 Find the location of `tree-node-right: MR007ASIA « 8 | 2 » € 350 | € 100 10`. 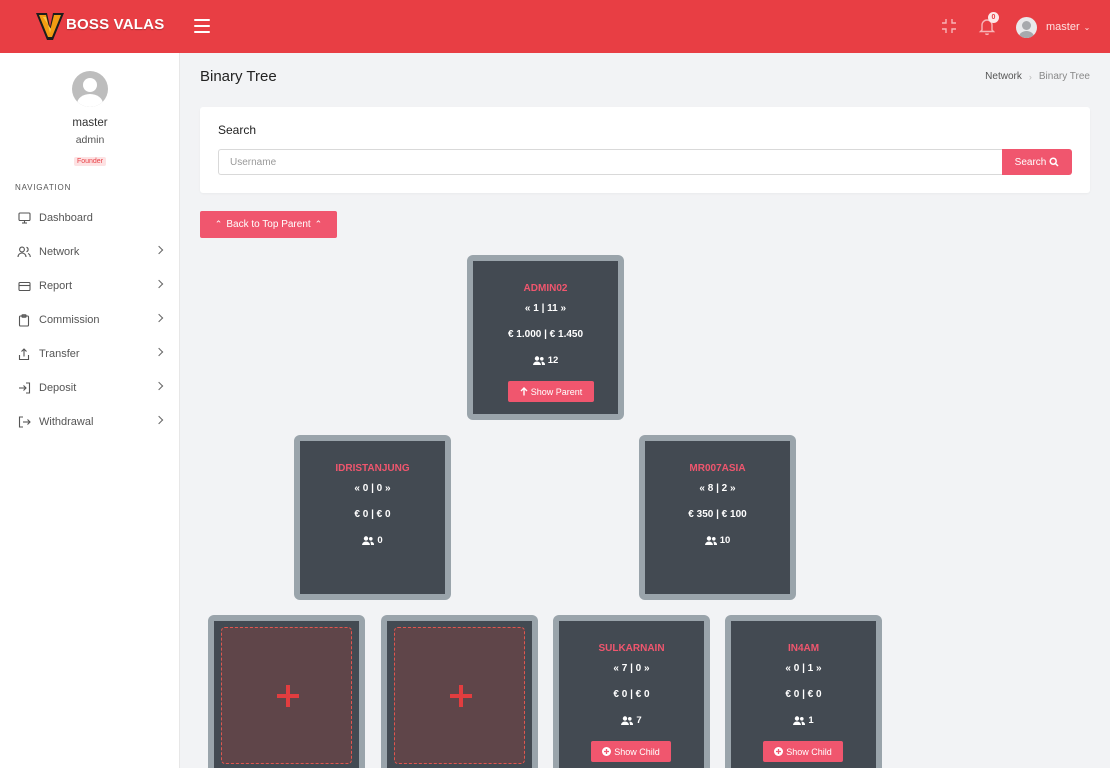

tree-node-right: MR007ASIA « 8 | 2 » € 350 | € 100 10 is located at coordinates (717, 517).